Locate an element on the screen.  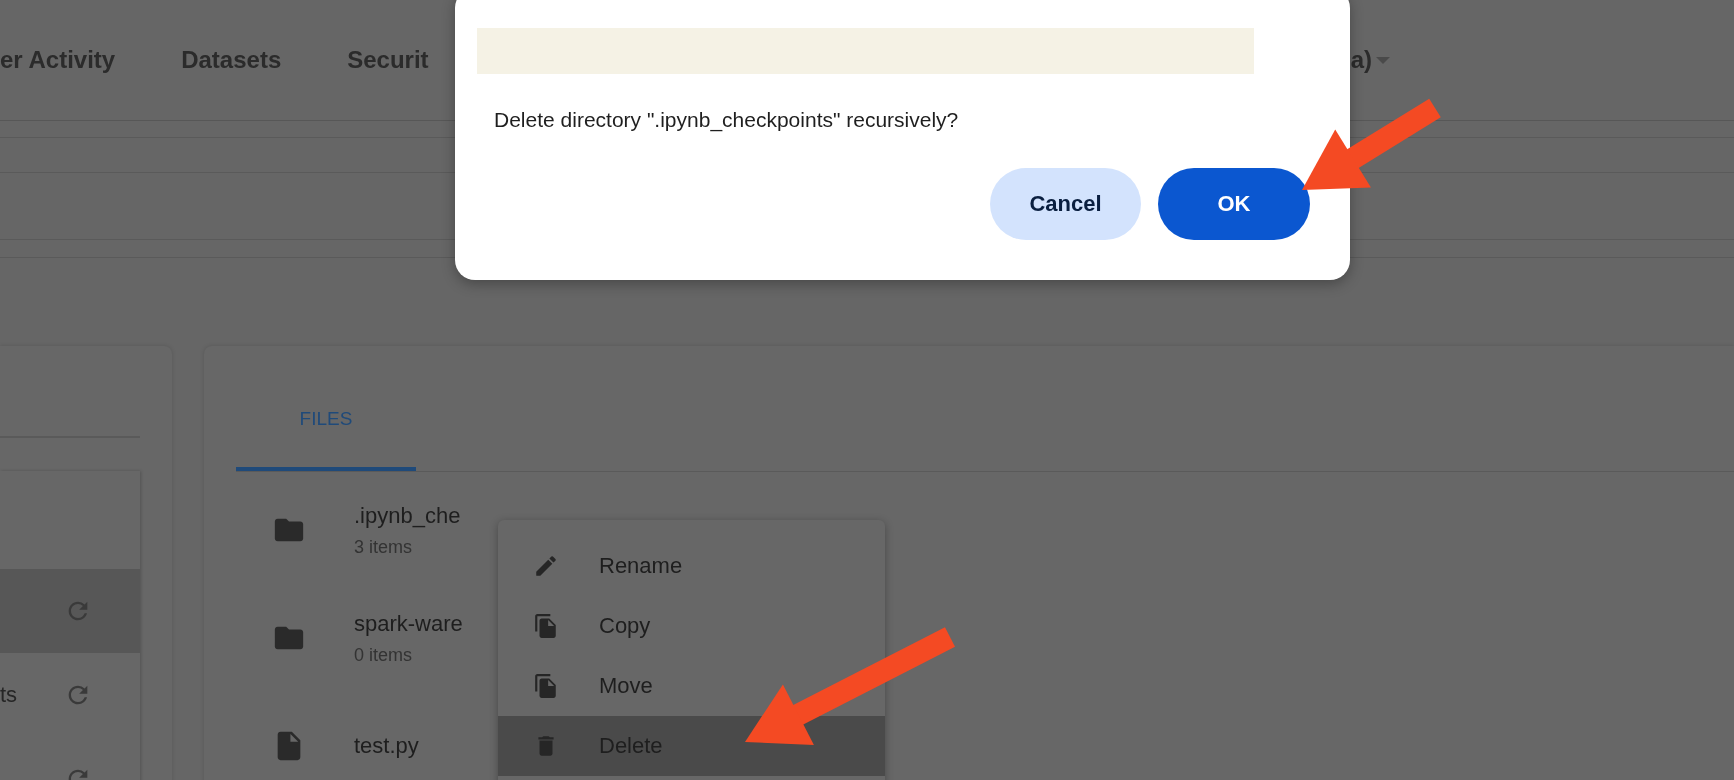
pencil-icon is located at coordinates (546, 566).